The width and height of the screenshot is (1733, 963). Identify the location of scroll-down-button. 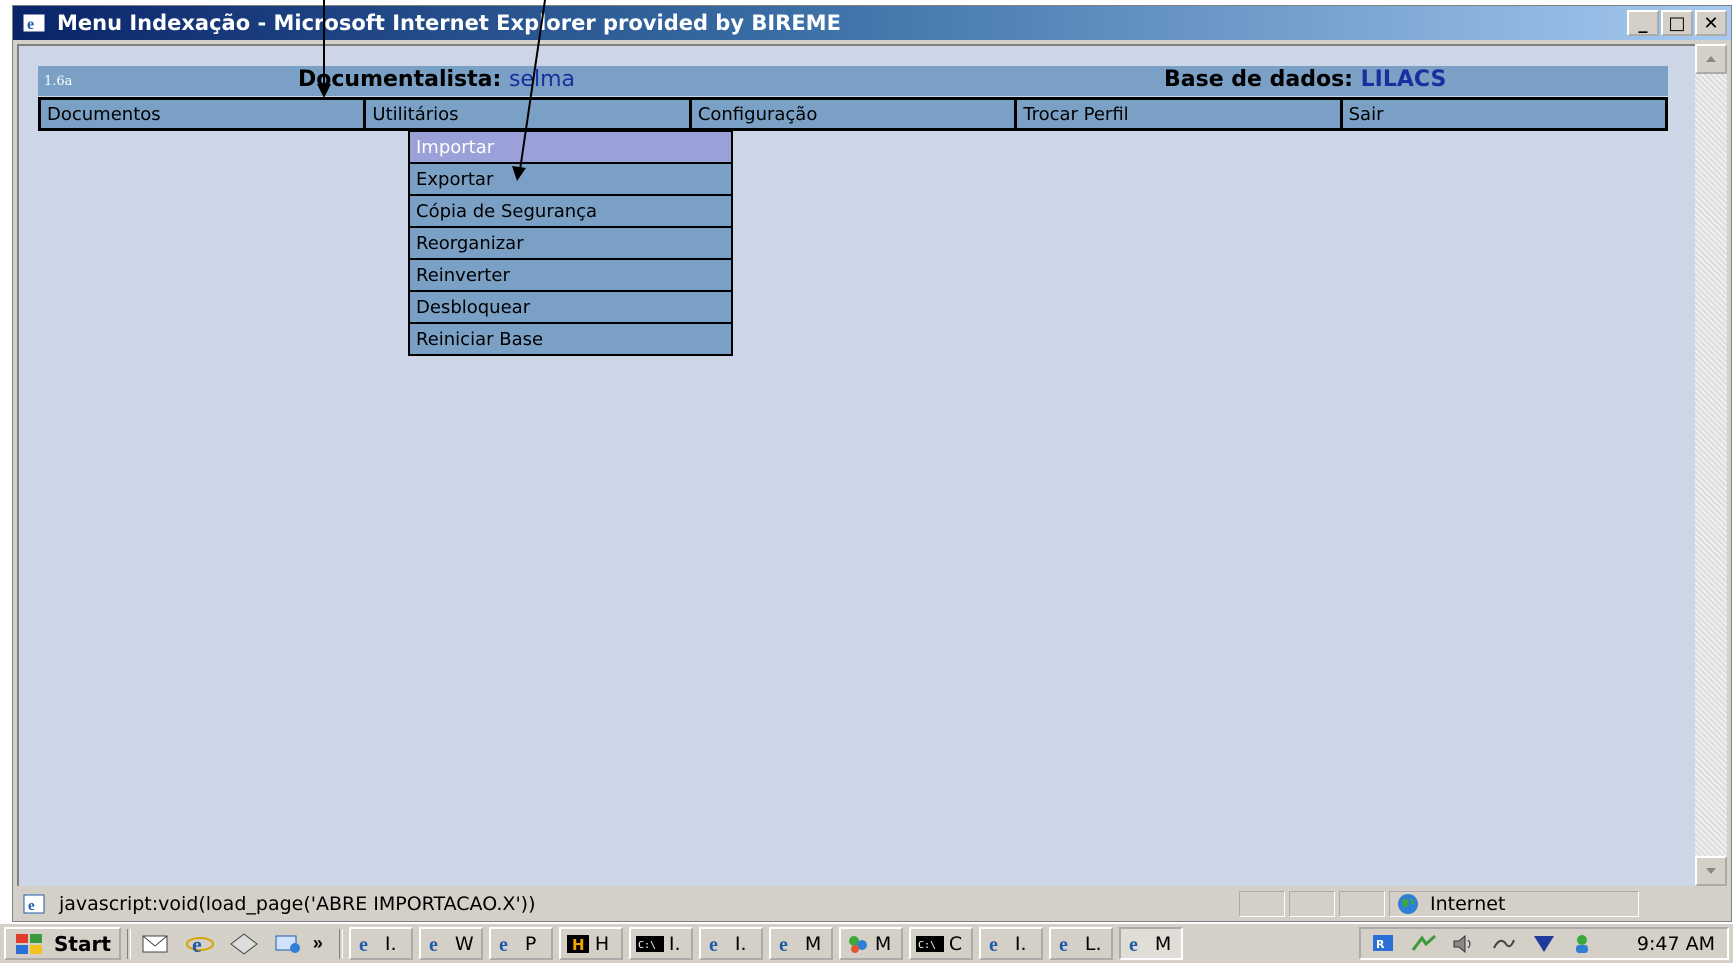
(1711, 871).